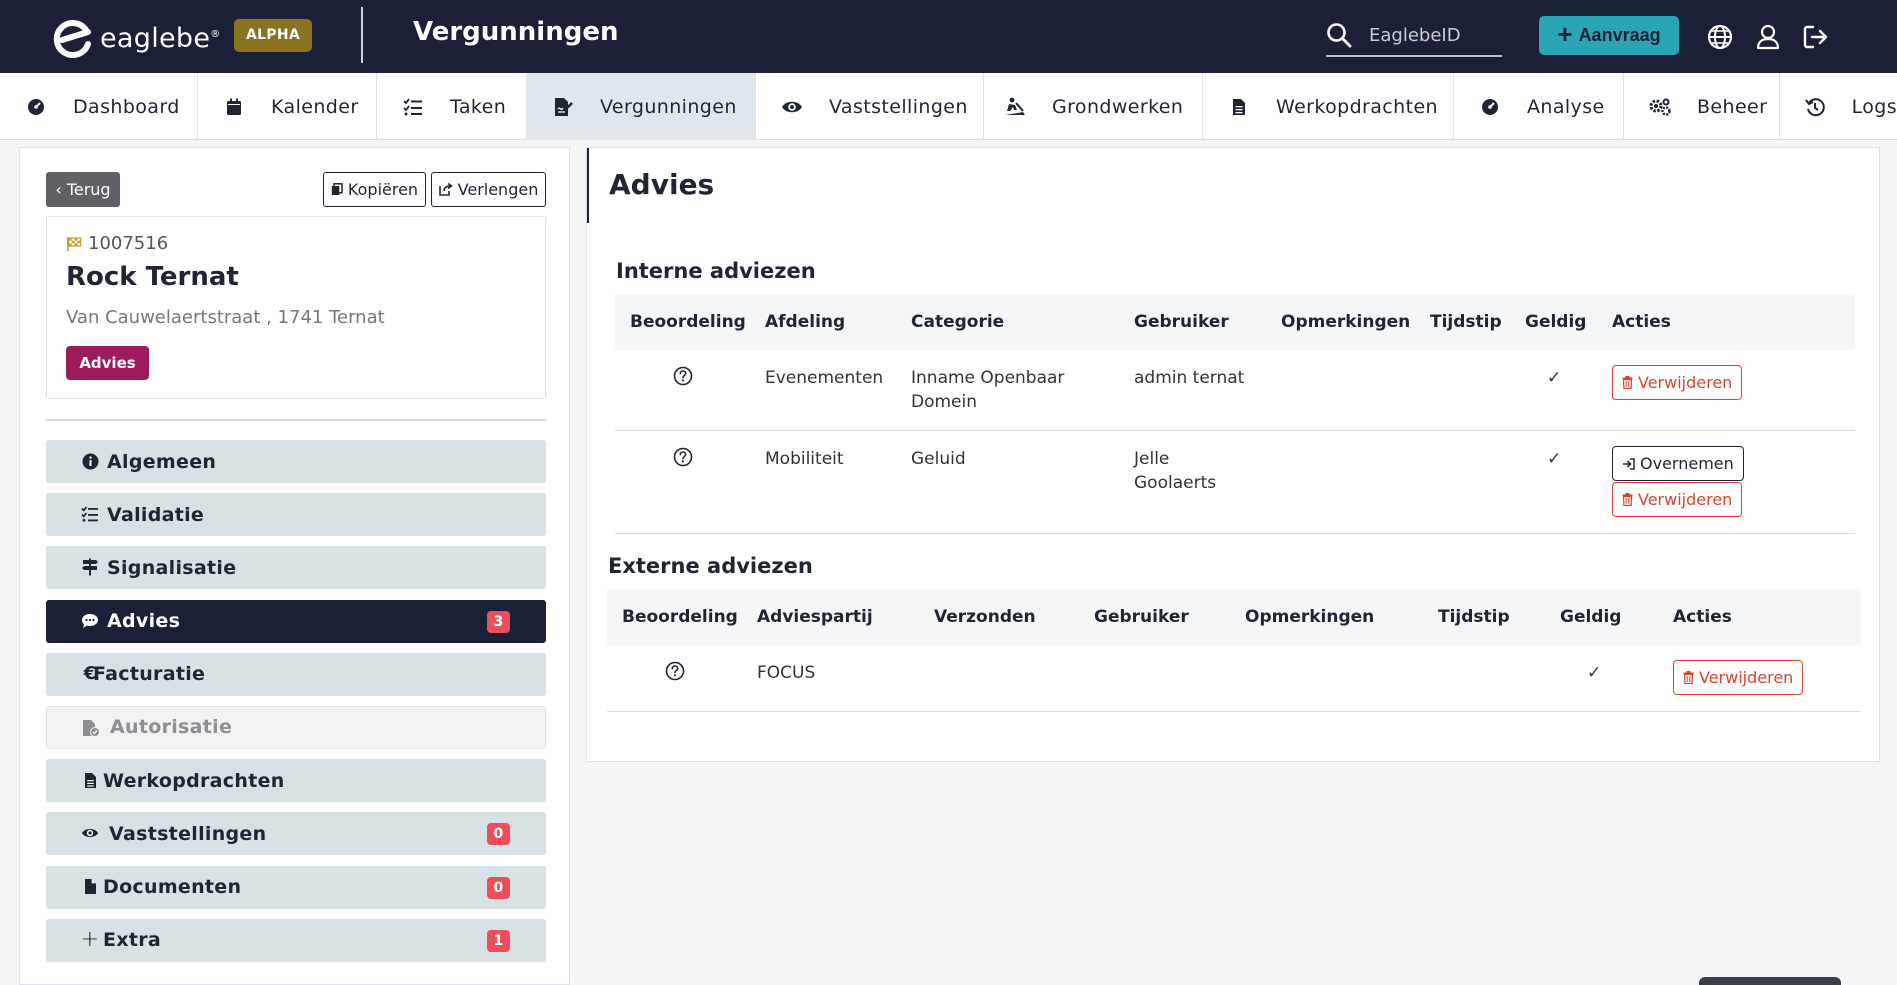  I want to click on external-advice-title: Externe adviezen, so click(710, 566).